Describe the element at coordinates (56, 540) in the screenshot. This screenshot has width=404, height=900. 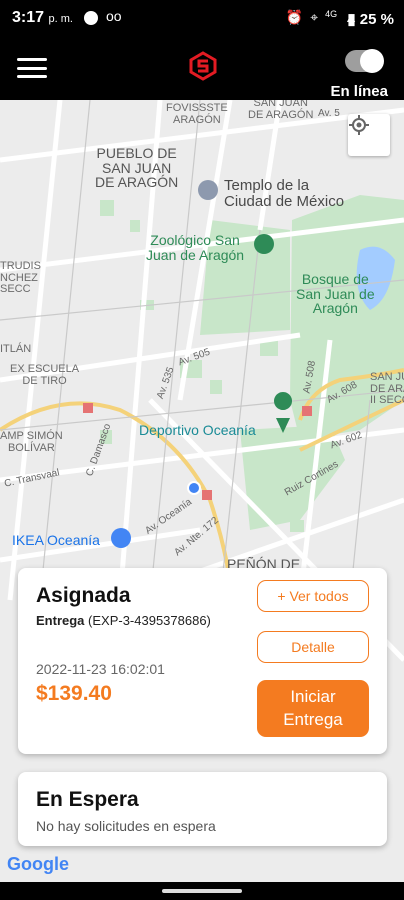
I see `map-label-ikea: IKEA Oceanía` at that location.